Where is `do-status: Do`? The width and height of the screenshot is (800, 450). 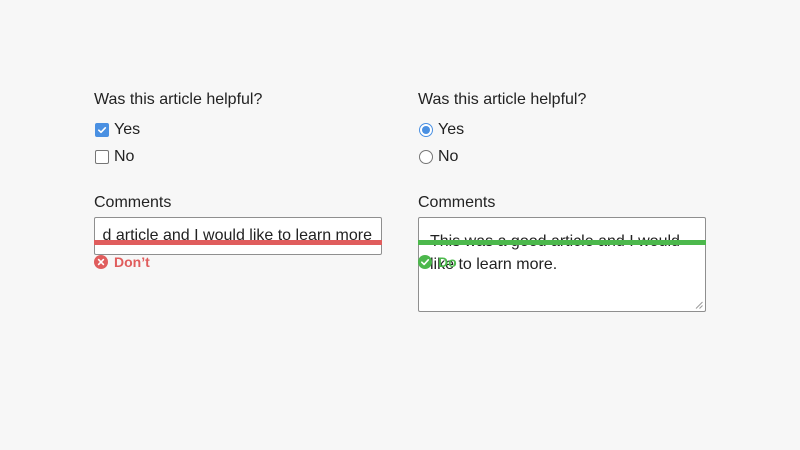
do-status: Do is located at coordinates (437, 262).